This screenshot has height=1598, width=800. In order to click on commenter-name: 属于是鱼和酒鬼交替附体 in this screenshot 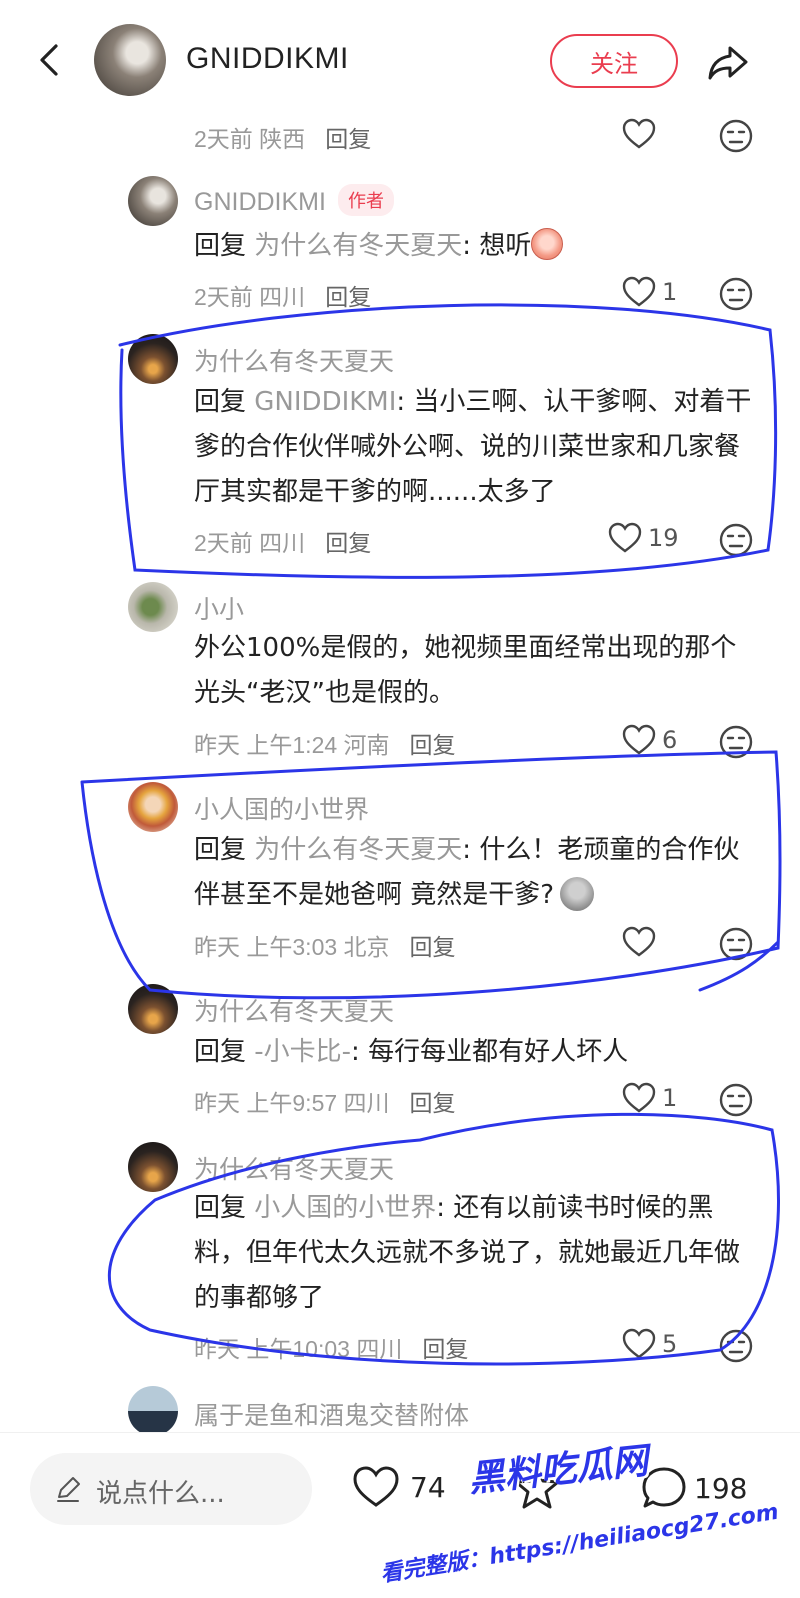, I will do `click(331, 1414)`.